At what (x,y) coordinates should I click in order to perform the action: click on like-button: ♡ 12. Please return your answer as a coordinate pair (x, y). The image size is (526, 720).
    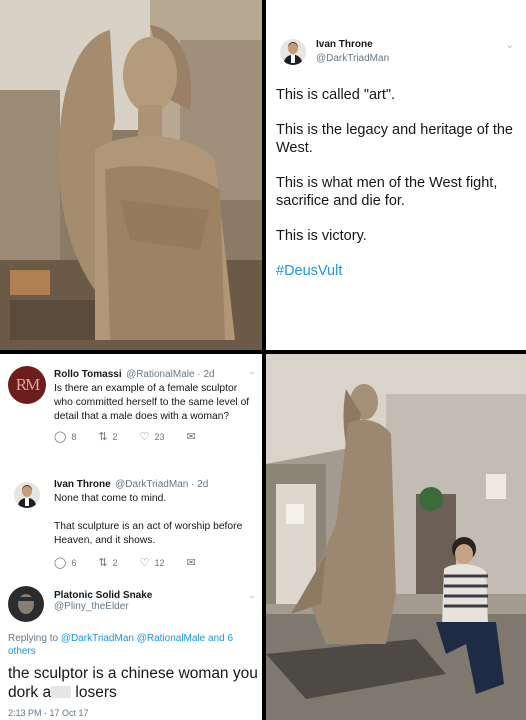
    Looking at the image, I should click on (152, 562).